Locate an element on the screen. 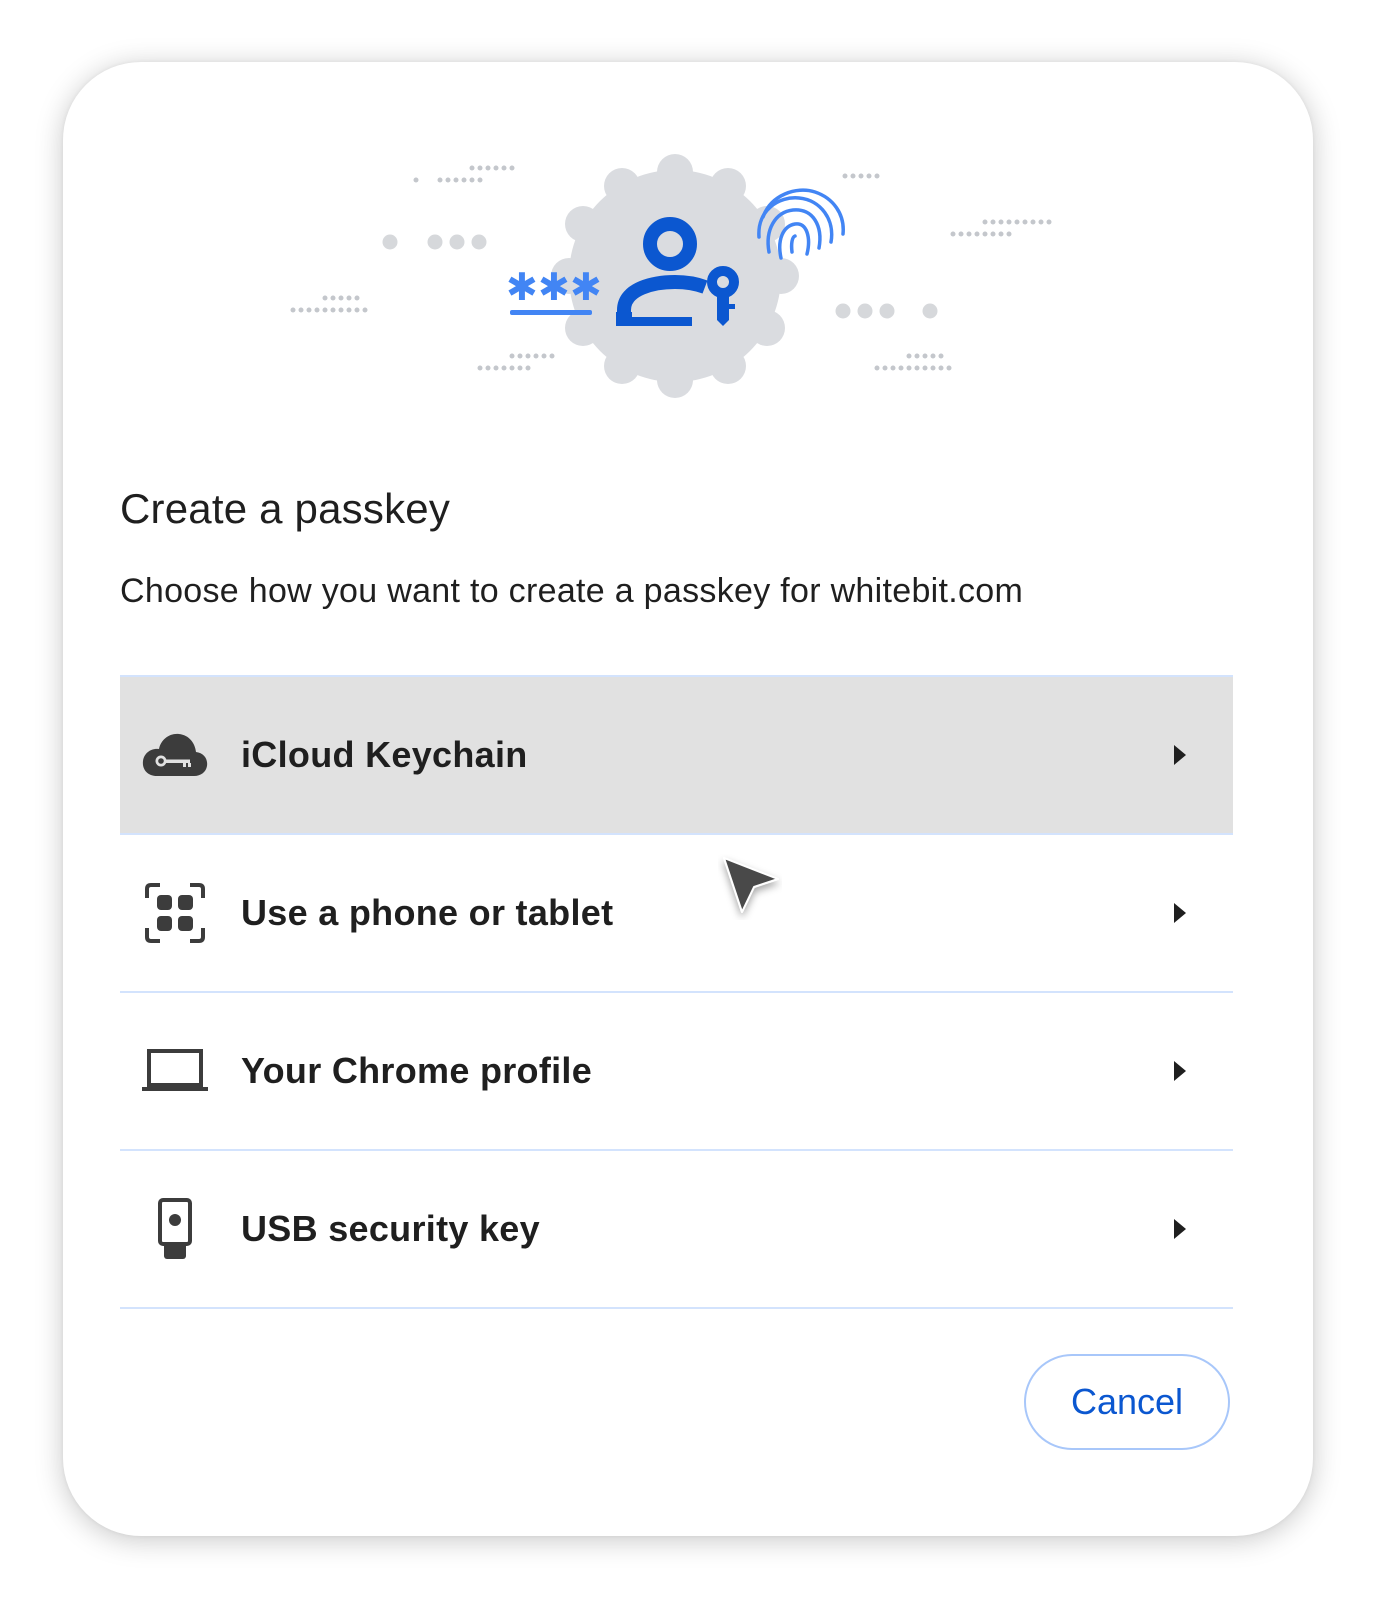  option-chrome-profile: Your Chrome profile is located at coordinates (676, 1072).